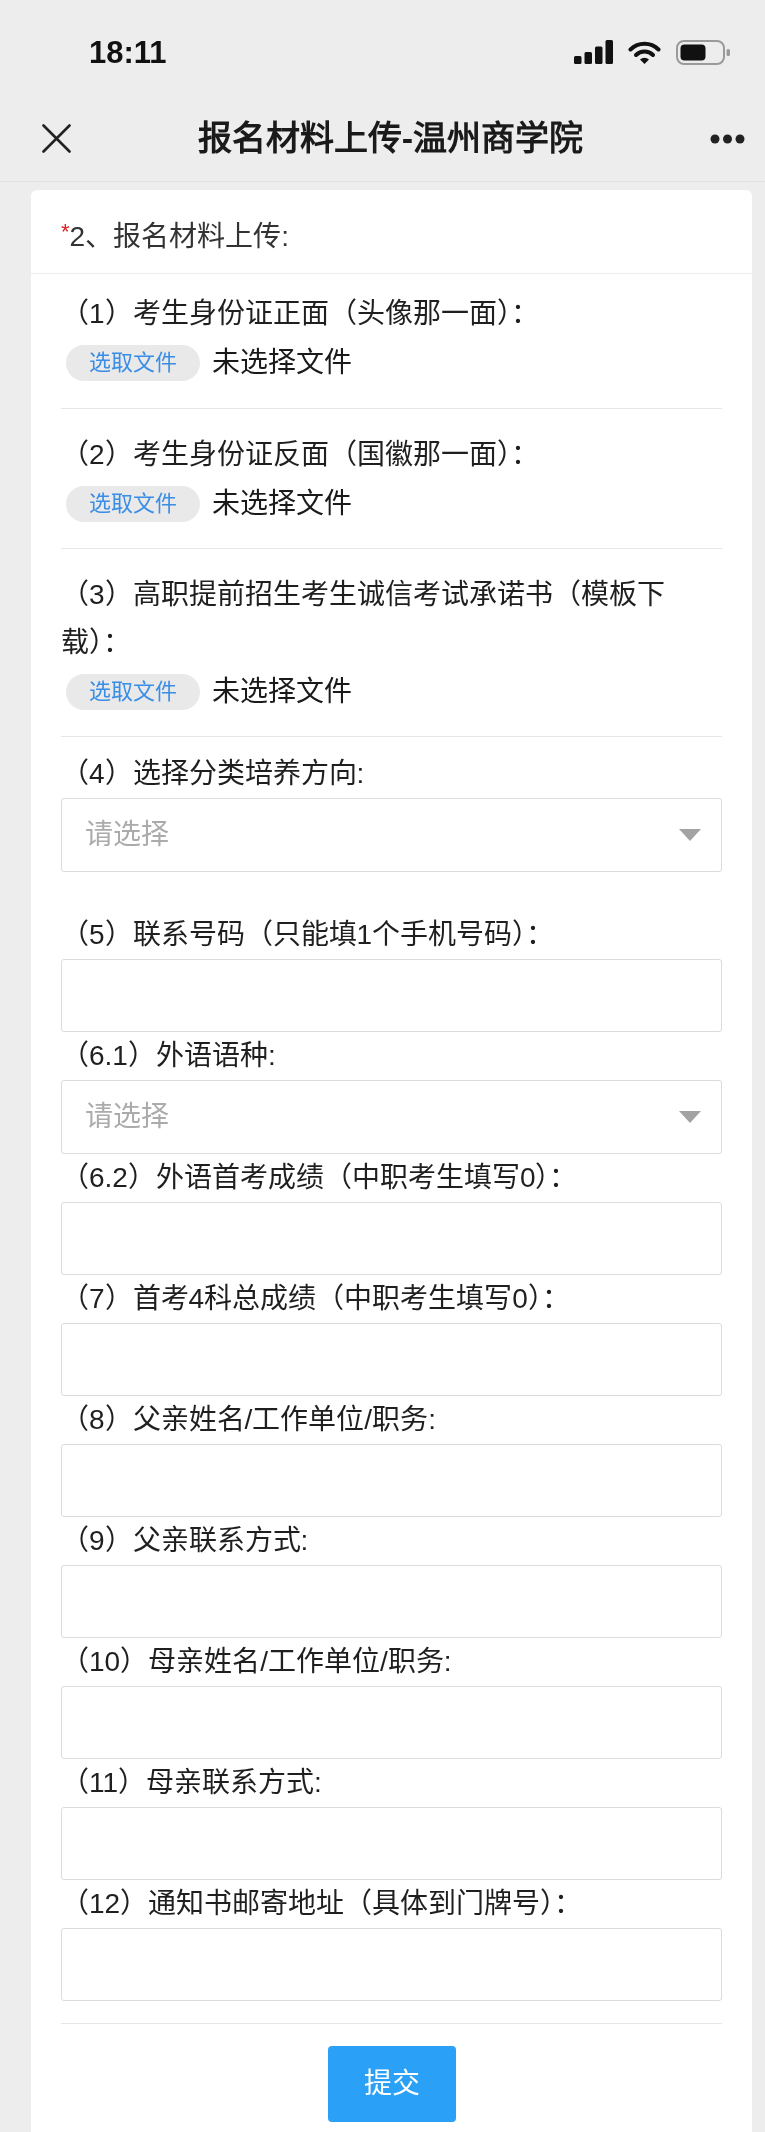 Image resolution: width=765 pixels, height=2132 pixels. I want to click on required-mark: *, so click(65, 231).